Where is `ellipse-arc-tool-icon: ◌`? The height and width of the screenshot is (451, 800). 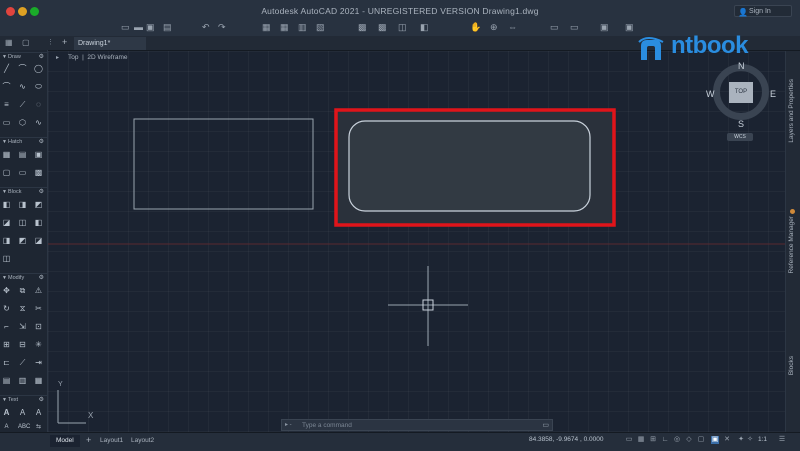 ellipse-arc-tool-icon: ◌ is located at coordinates (38, 104).